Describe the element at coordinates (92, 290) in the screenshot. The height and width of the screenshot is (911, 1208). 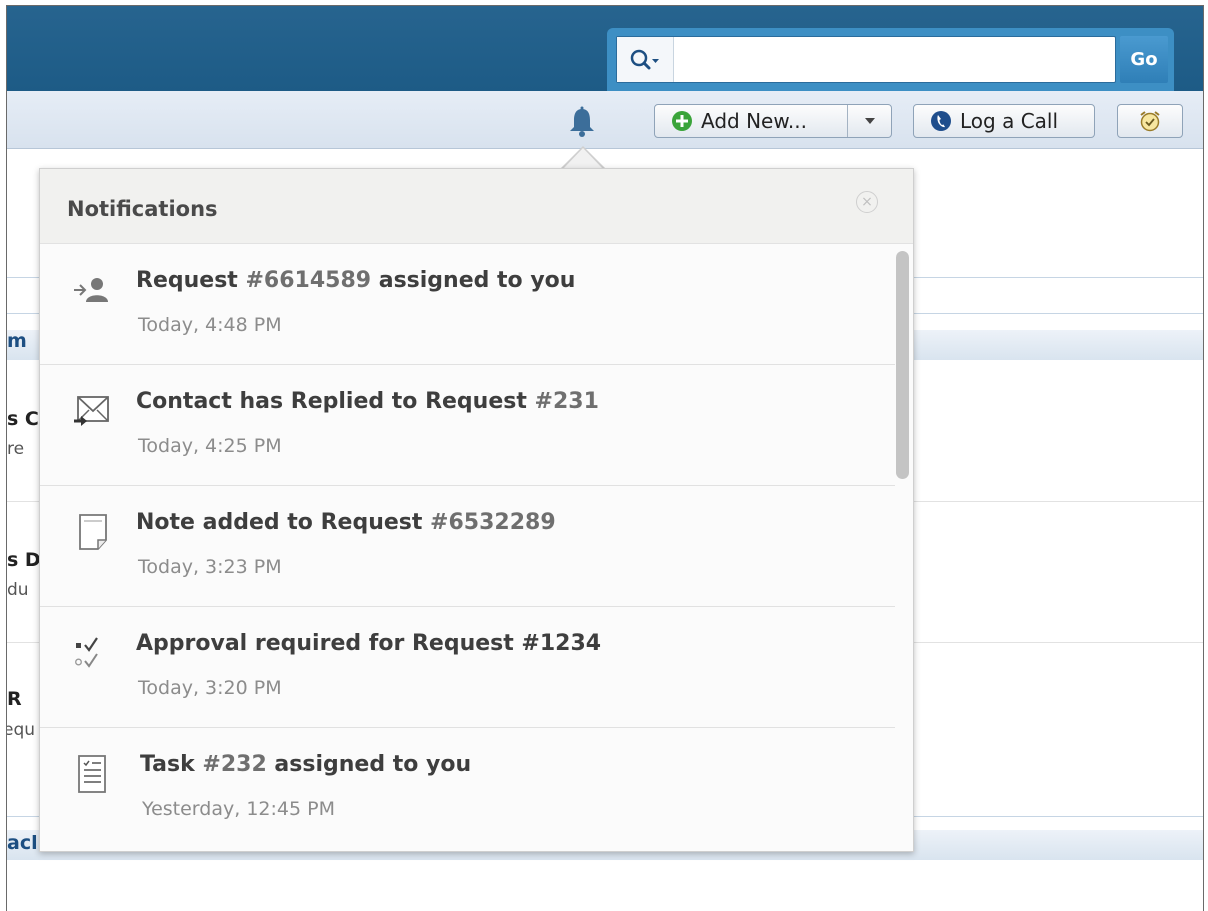
I see `assign-user-icon` at that location.